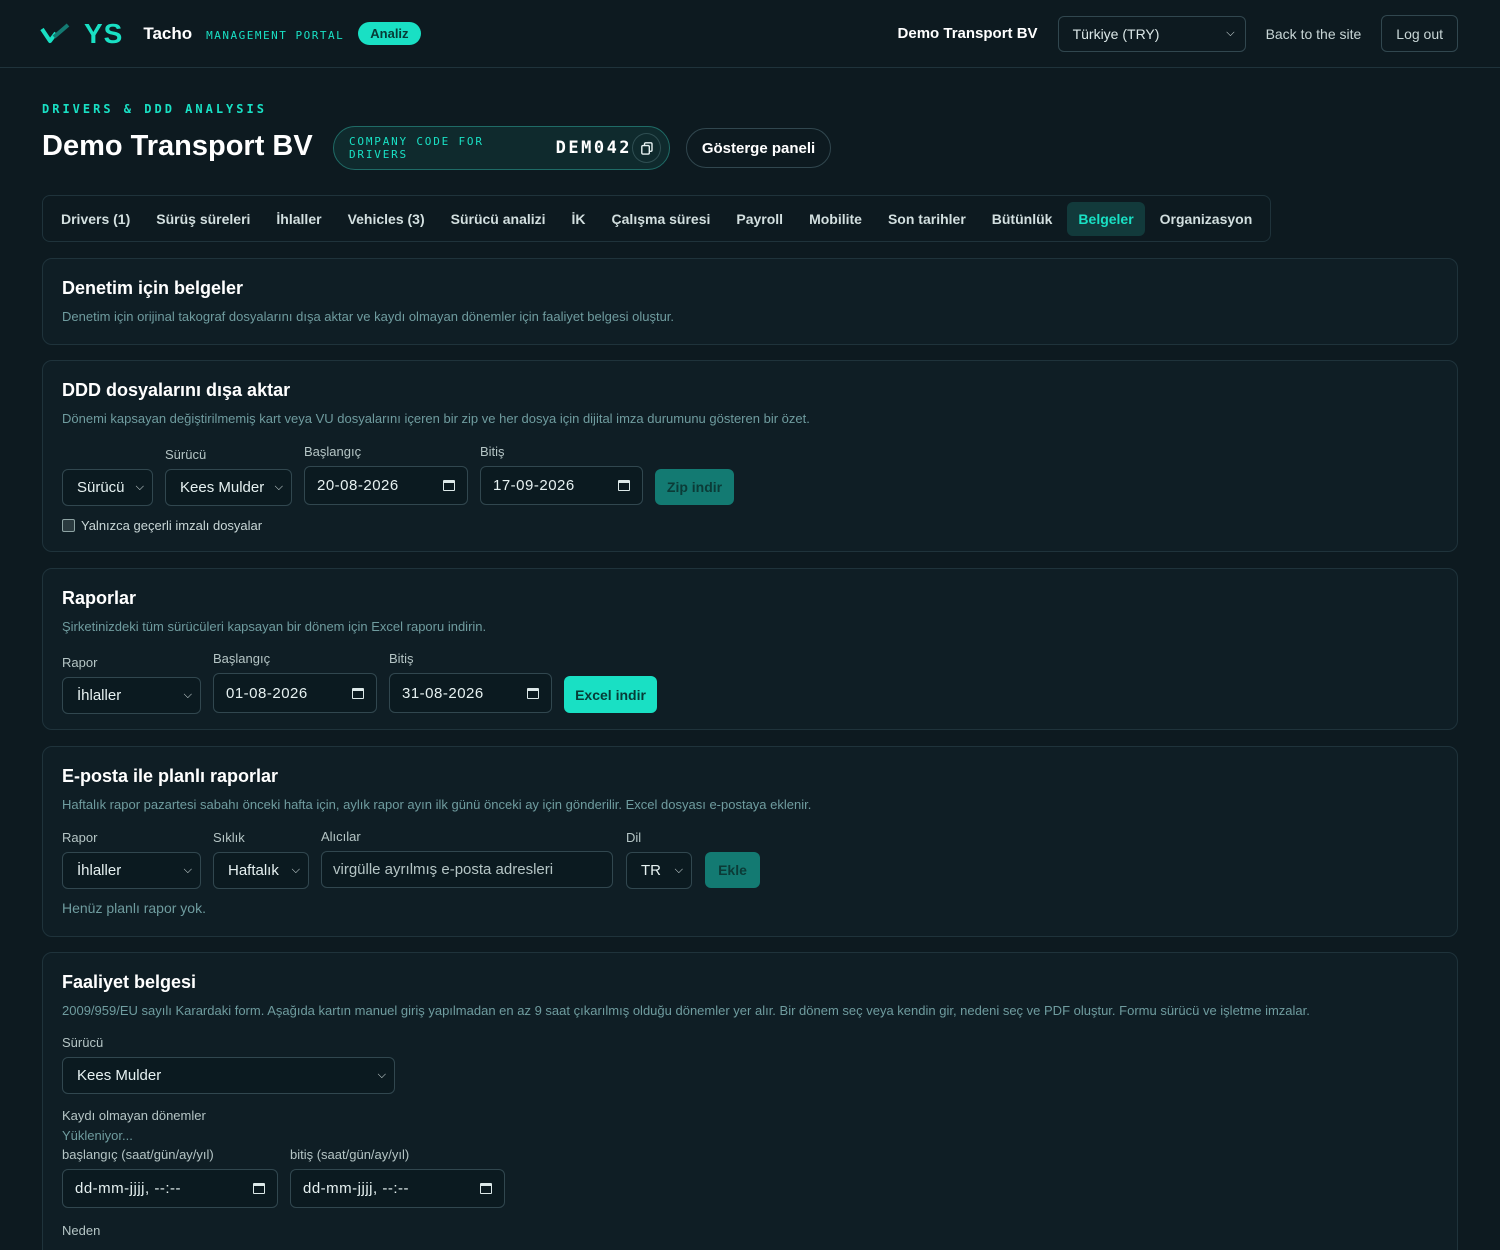  What do you see at coordinates (134, 908) in the screenshot?
I see `no-scheduled-reports: Henüz planlı rapor yok.` at bounding box center [134, 908].